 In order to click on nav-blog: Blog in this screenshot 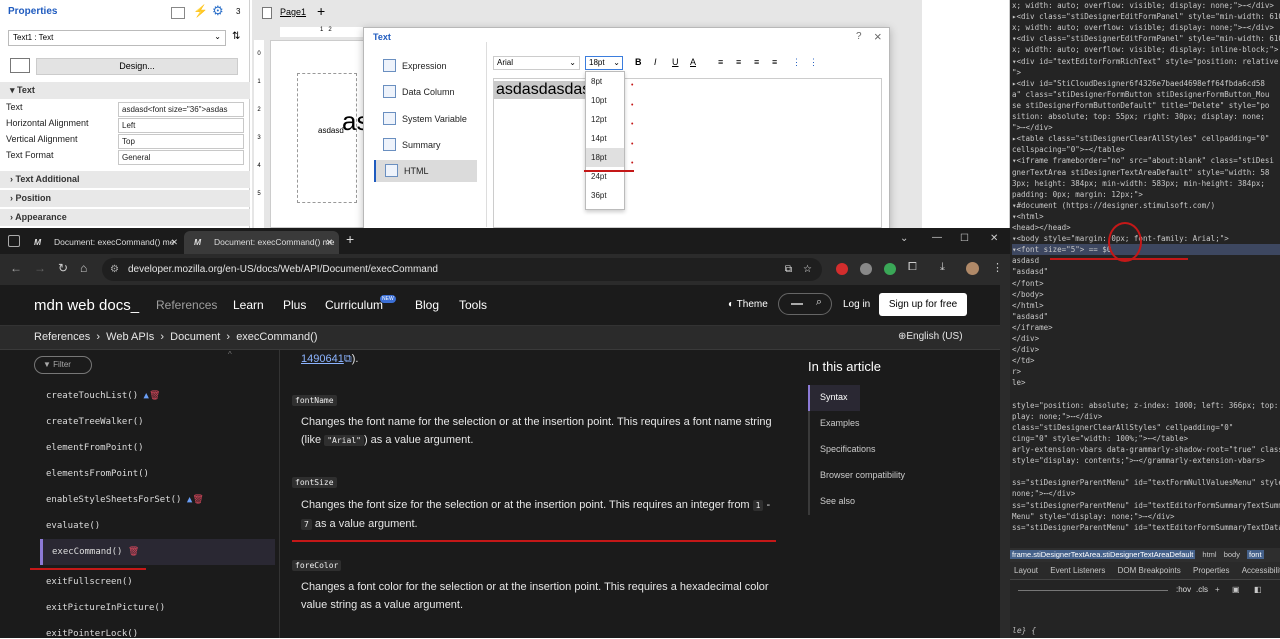, I will do `click(427, 305)`.